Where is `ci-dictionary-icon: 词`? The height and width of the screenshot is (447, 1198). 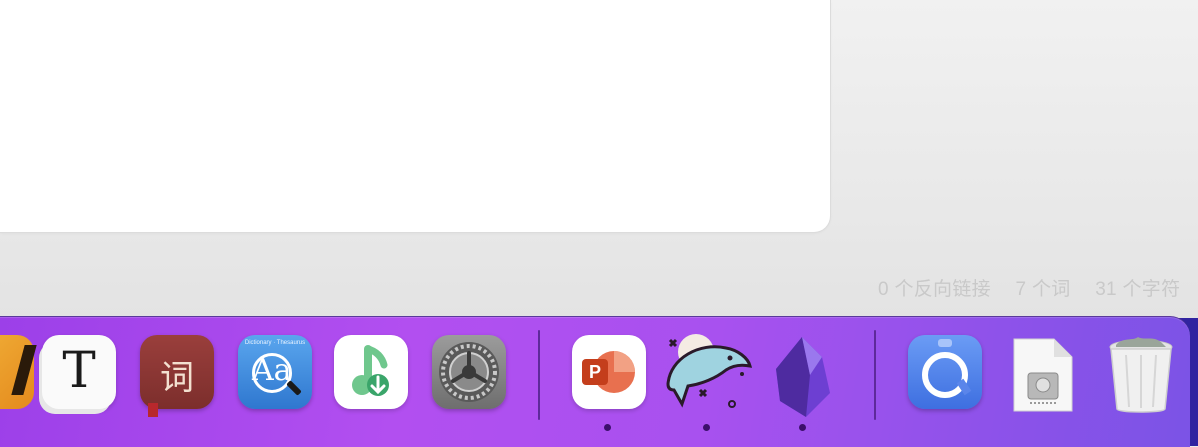
ci-dictionary-icon: 词 is located at coordinates (177, 376).